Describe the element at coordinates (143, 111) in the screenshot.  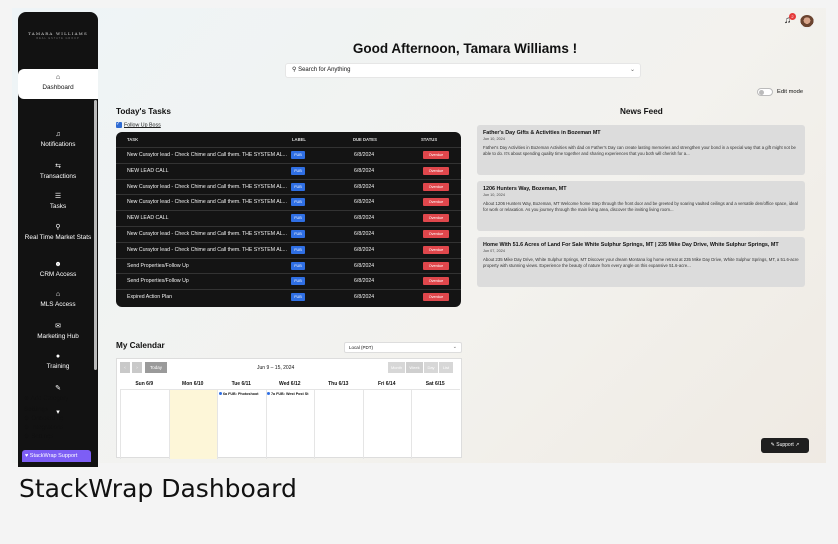
I see `tasks-title: Today's Tasks` at that location.